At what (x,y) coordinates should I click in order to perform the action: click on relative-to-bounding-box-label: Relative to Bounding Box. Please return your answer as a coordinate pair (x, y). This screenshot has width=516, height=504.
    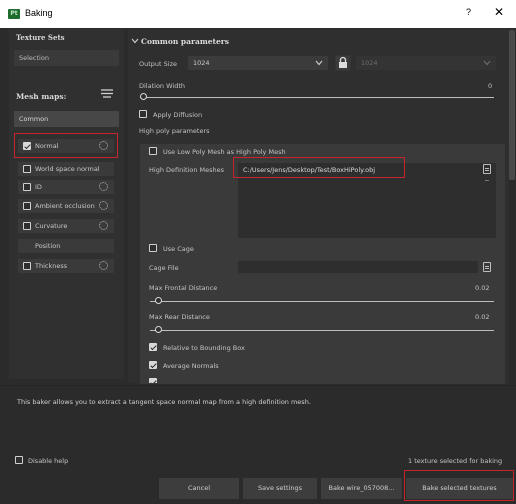
    Looking at the image, I should click on (204, 348).